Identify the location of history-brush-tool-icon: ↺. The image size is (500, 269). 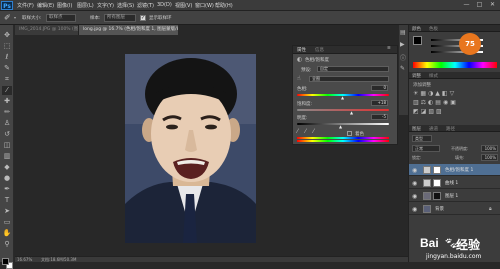
(7, 134).